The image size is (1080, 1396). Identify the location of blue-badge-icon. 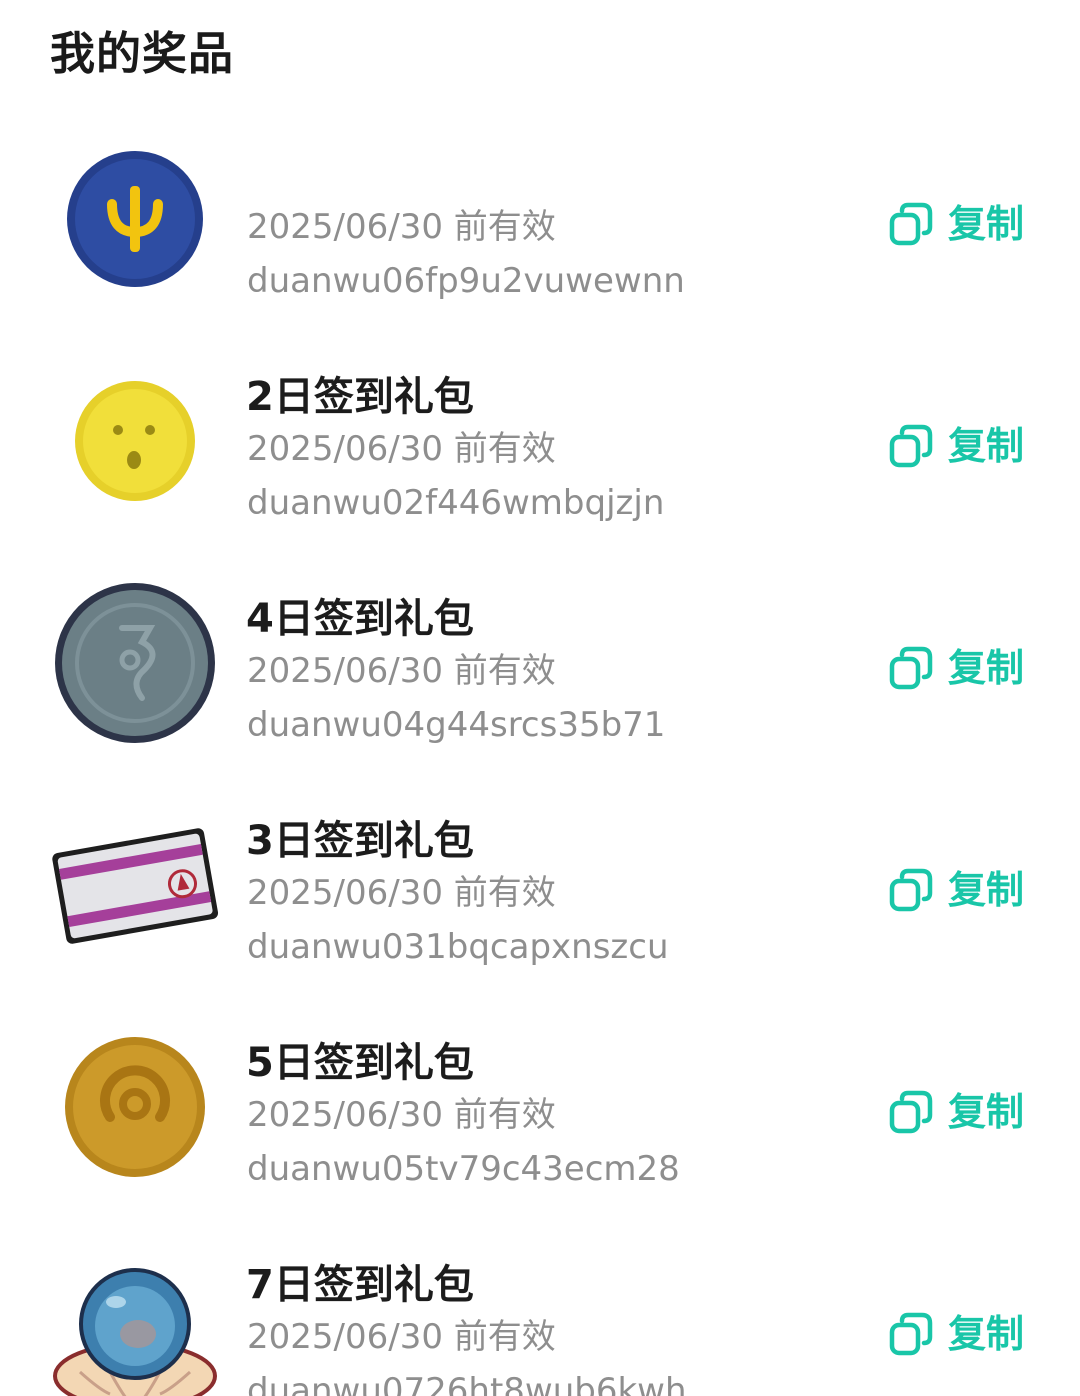
(135, 223).